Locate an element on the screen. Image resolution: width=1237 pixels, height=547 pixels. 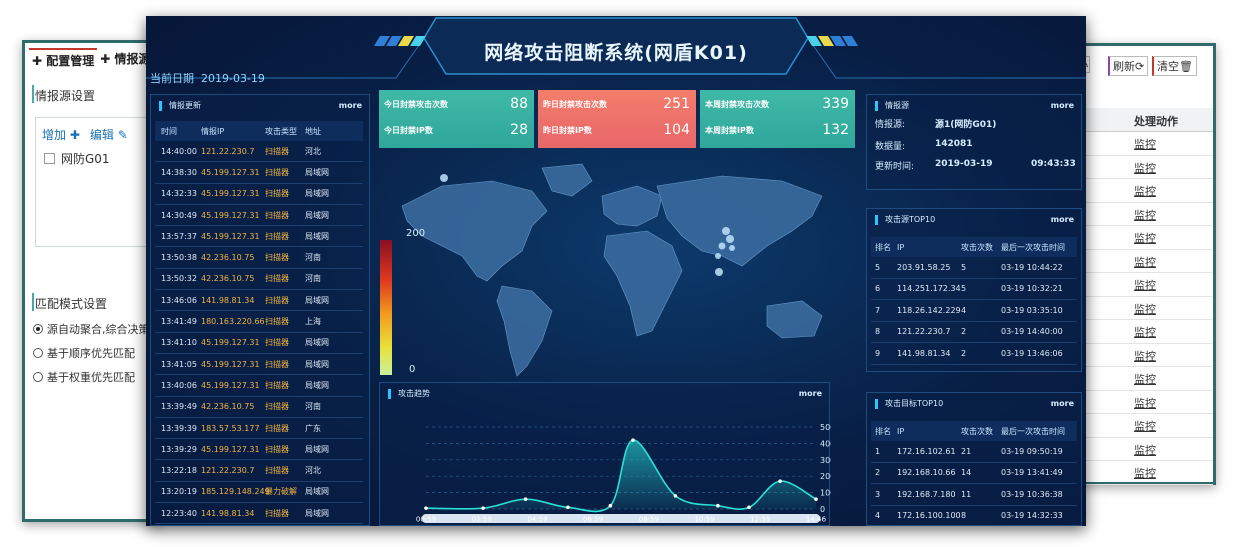
header-cell: 地址 is located at coordinates (313, 131).